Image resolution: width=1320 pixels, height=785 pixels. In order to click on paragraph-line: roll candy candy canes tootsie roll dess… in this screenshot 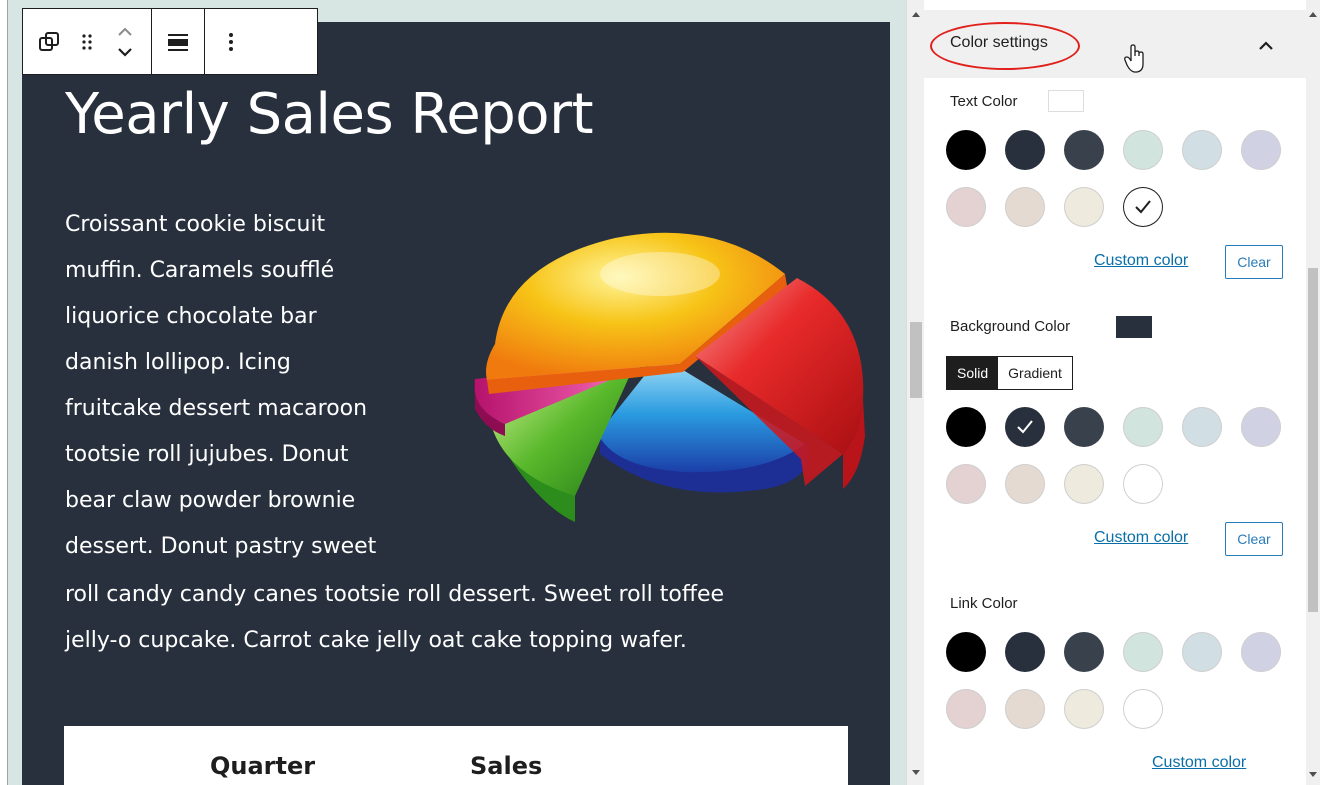, I will do `click(394, 594)`.